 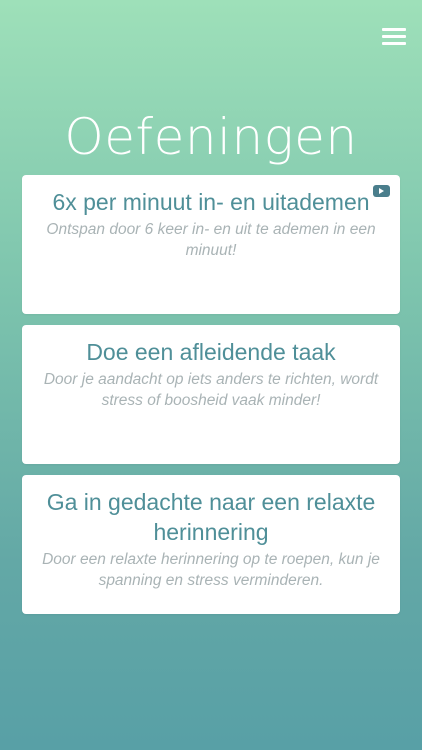 What do you see at coordinates (211, 352) in the screenshot?
I see `exercise-title: Doe een afleidende taak` at bounding box center [211, 352].